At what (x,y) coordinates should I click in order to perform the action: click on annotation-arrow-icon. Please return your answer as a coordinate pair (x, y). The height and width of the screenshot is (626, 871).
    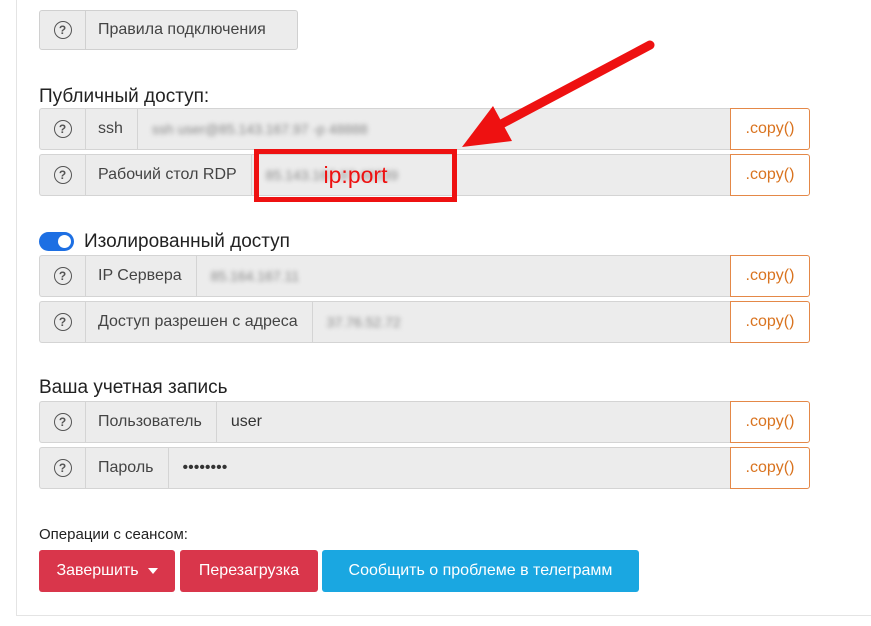
    Looking at the image, I should click on (558, 93).